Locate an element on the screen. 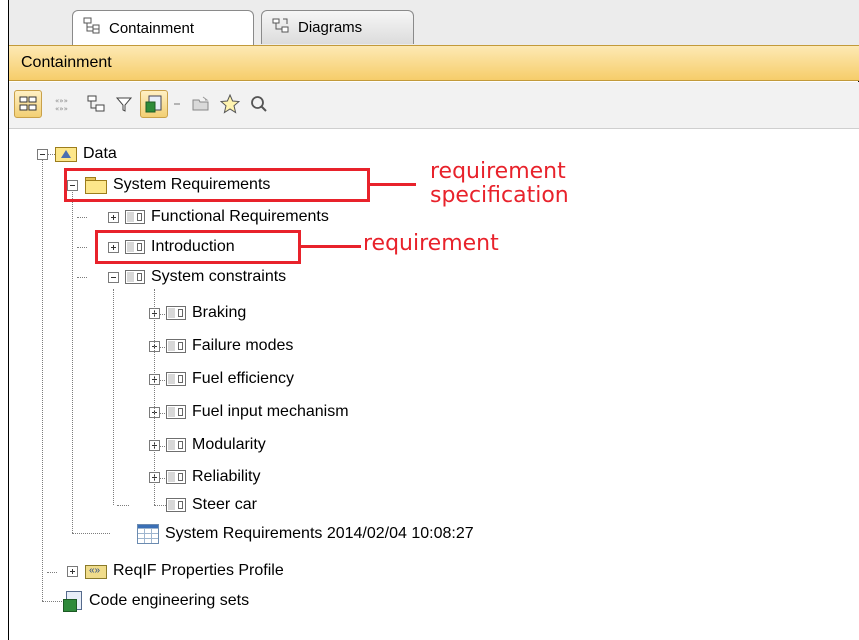  tree-node-modularity: Modularity is located at coordinates (216, 445).